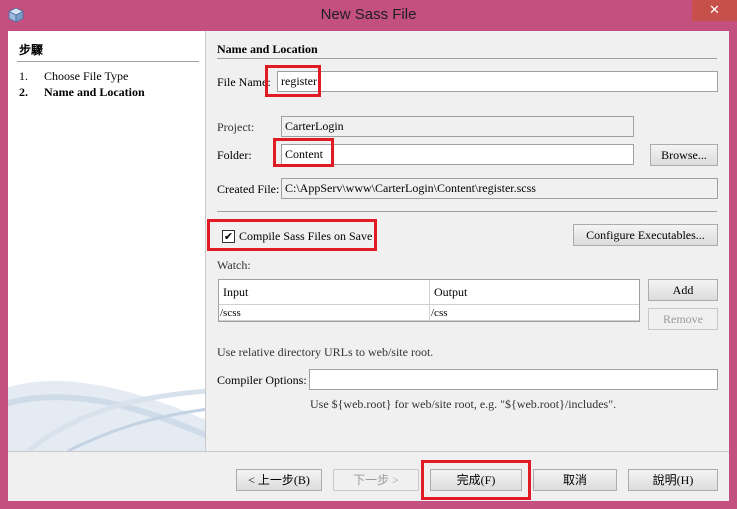 This screenshot has width=737, height=509. I want to click on wizard-decoration-image, so click(106, 416).